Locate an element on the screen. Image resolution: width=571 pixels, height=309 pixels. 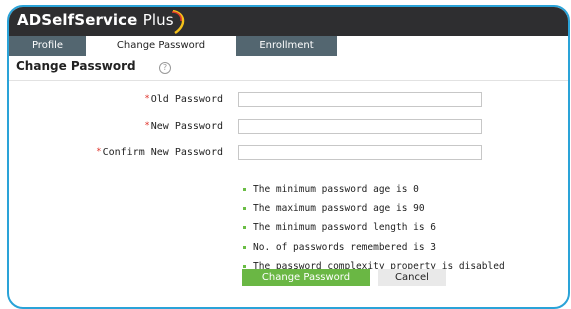
old-password-label: *Old Password is located at coordinates (183, 99).